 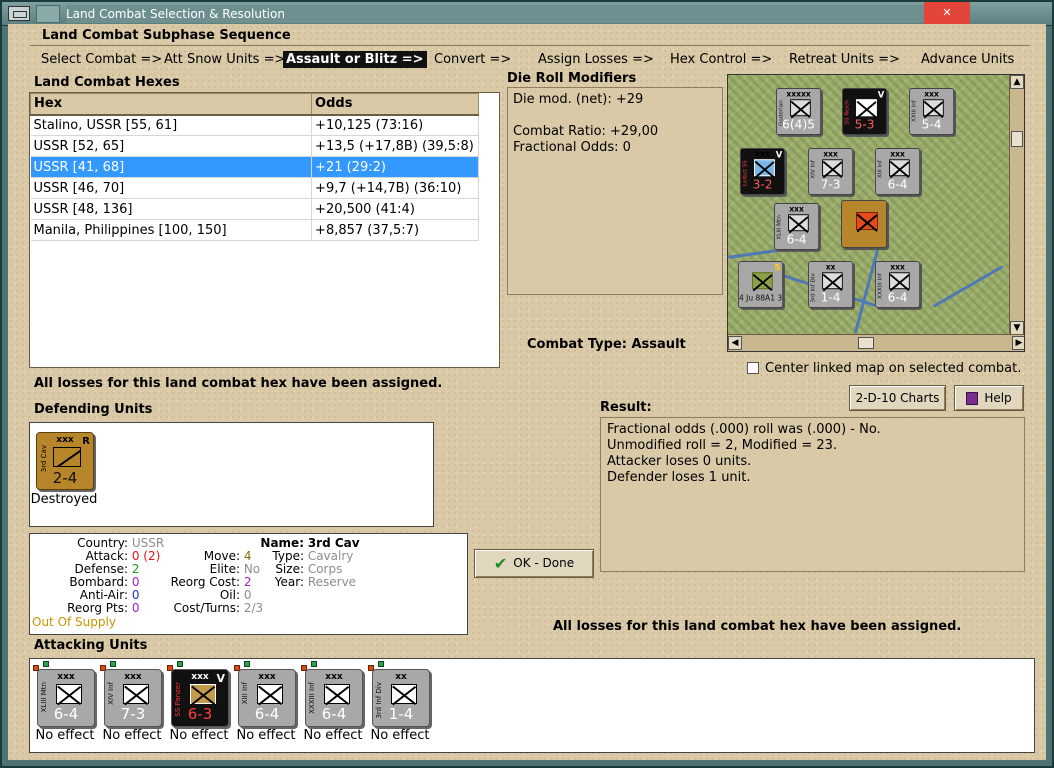 What do you see at coordinates (401, 677) in the screenshot?
I see `counter-size: xx` at bounding box center [401, 677].